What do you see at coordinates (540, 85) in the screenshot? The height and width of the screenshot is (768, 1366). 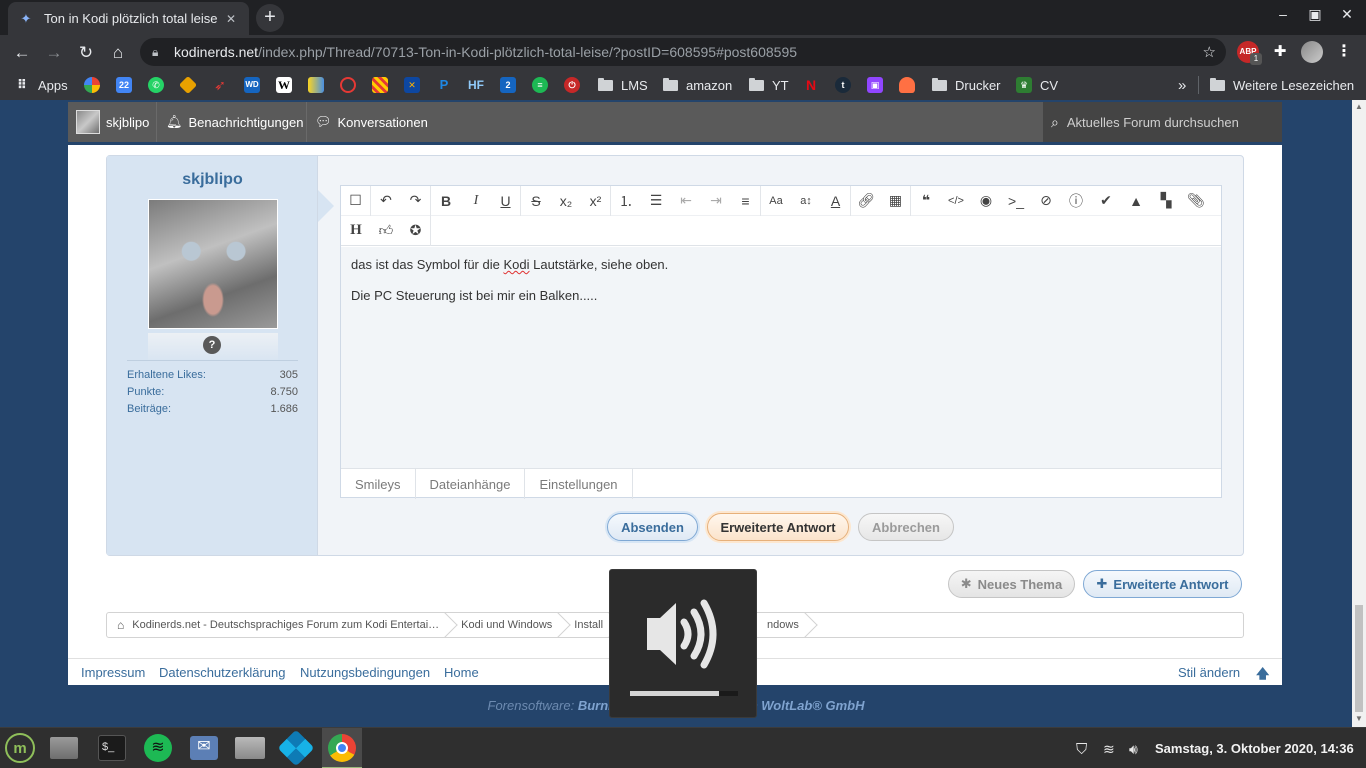 I see `bookmark-spotify: ≡` at bounding box center [540, 85].